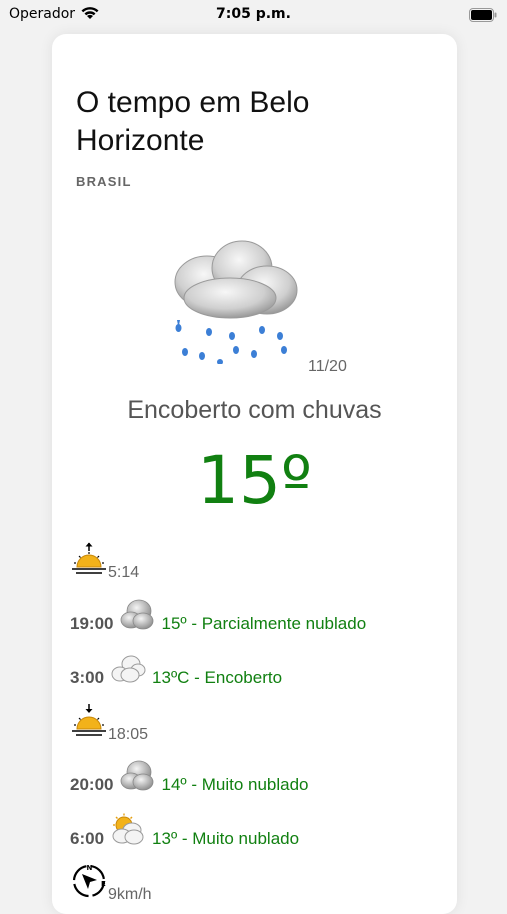  I want to click on forecast-text: 13º - Muito nublado, so click(226, 838).